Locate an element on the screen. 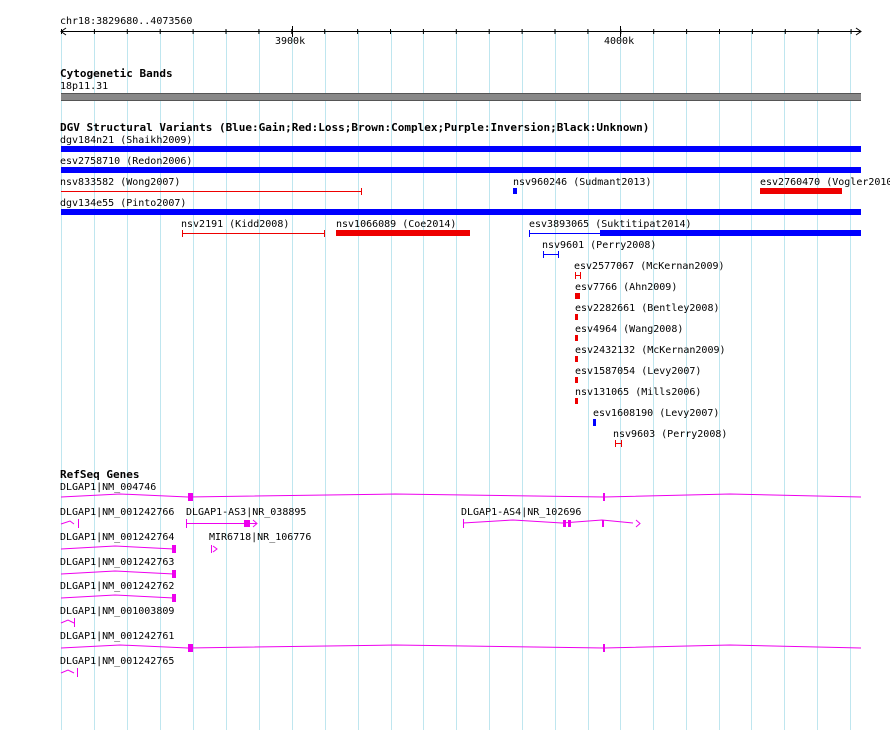 This screenshot has width=890, height=730. gene-label: DLGAP1|NM_001242764 is located at coordinates (117, 537).